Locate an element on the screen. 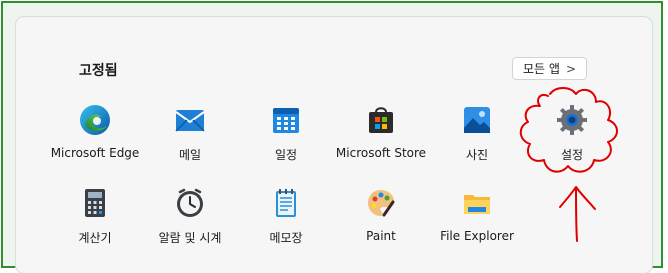  app-file-explorer: File Explorer is located at coordinates (477, 223).